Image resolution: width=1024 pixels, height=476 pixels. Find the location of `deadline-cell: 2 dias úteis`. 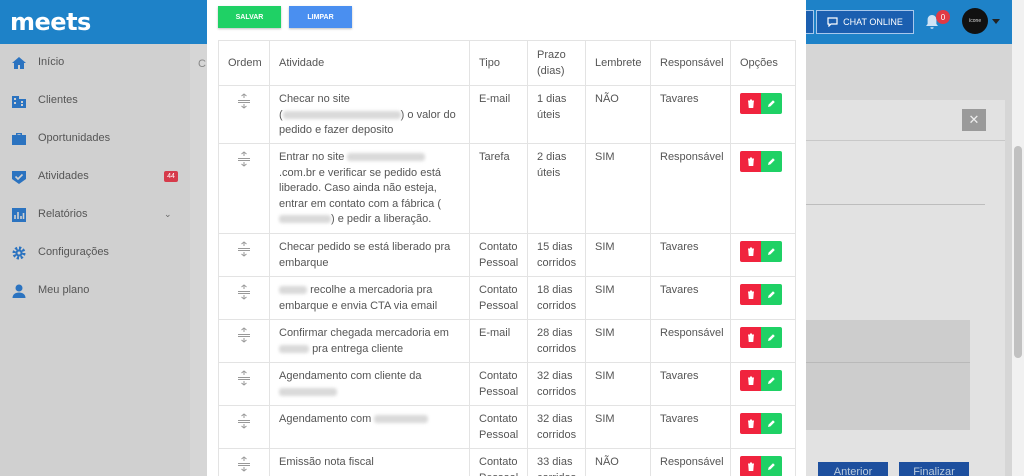

deadline-cell: 2 dias úteis is located at coordinates (556, 188).